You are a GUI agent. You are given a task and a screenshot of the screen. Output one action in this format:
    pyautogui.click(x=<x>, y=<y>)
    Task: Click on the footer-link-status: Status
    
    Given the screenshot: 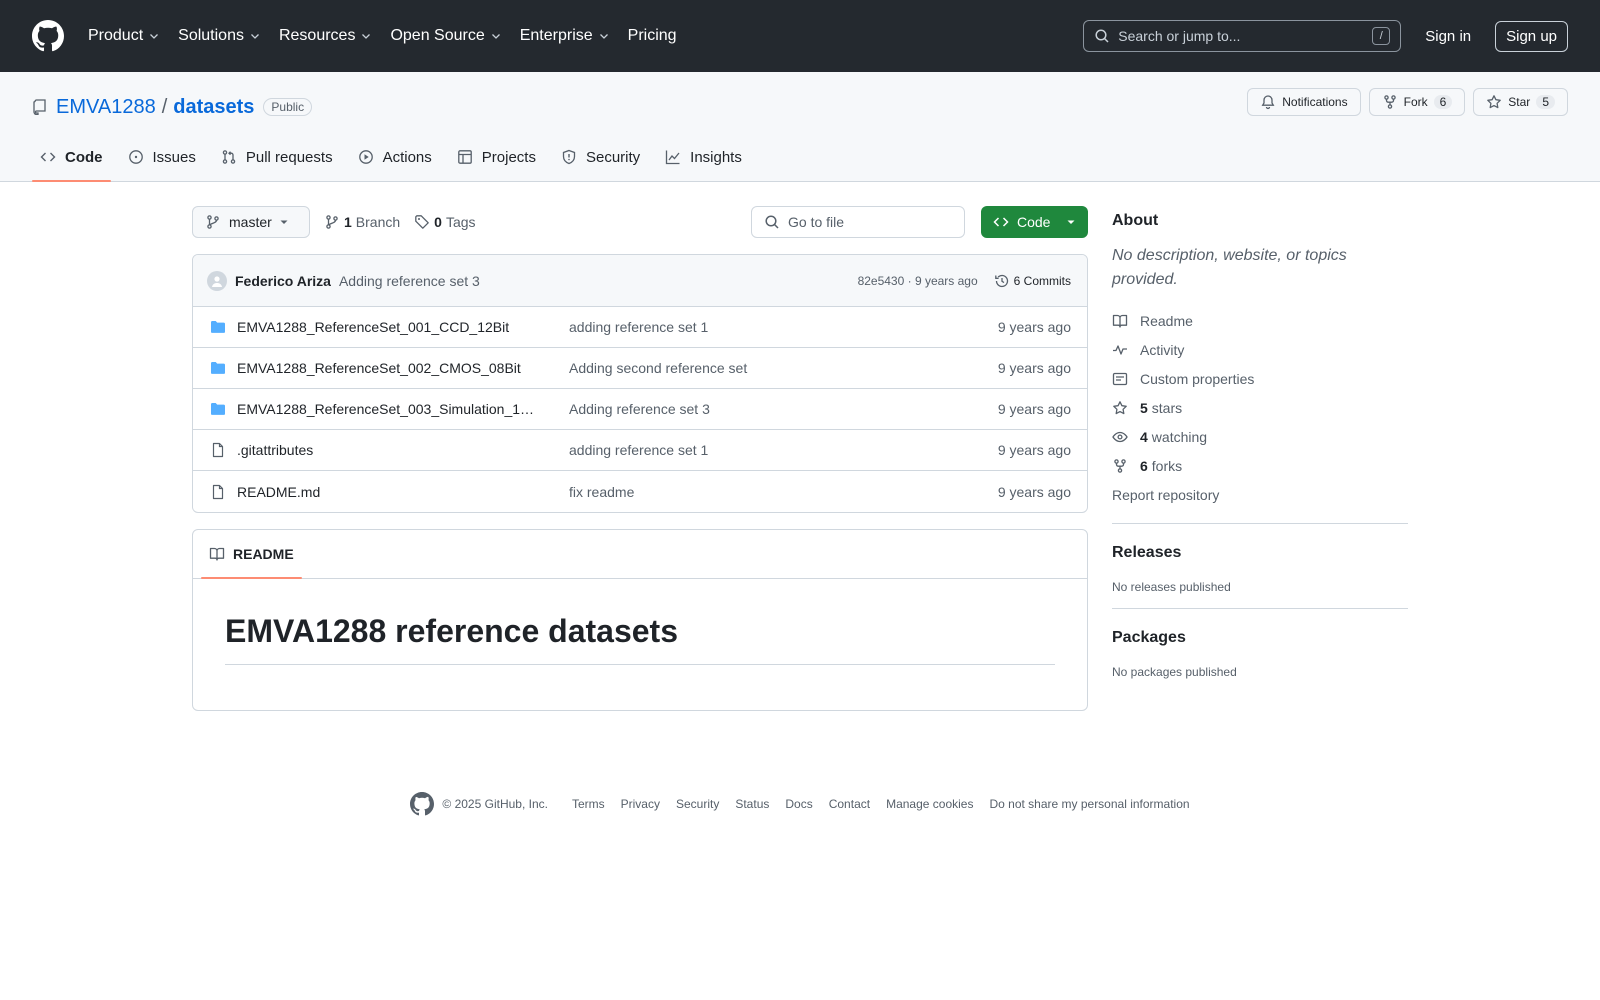 What is the action you would take?
    pyautogui.click(x=752, y=804)
    